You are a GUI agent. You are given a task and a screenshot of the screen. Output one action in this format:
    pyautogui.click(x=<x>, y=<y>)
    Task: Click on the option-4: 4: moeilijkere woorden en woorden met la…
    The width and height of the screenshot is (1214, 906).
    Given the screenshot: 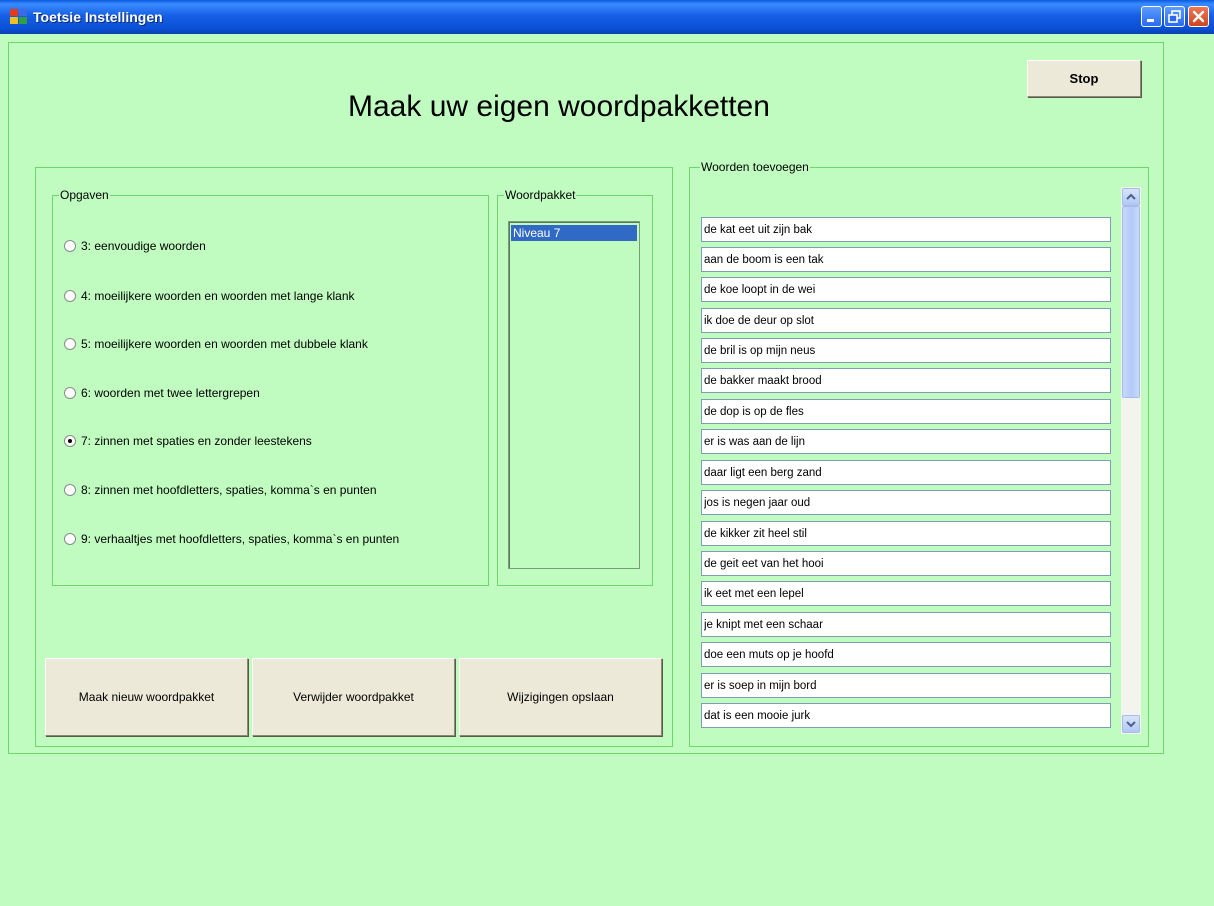 What is the action you would take?
    pyautogui.click(x=209, y=296)
    